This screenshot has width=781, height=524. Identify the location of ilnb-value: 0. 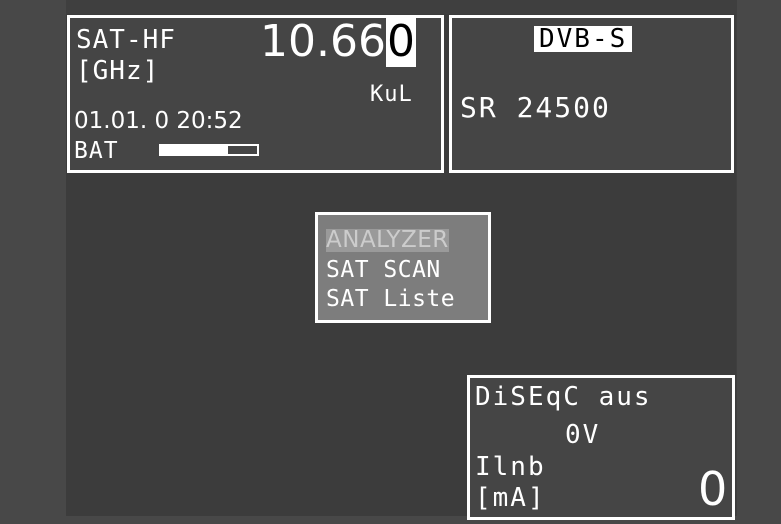
(713, 489).